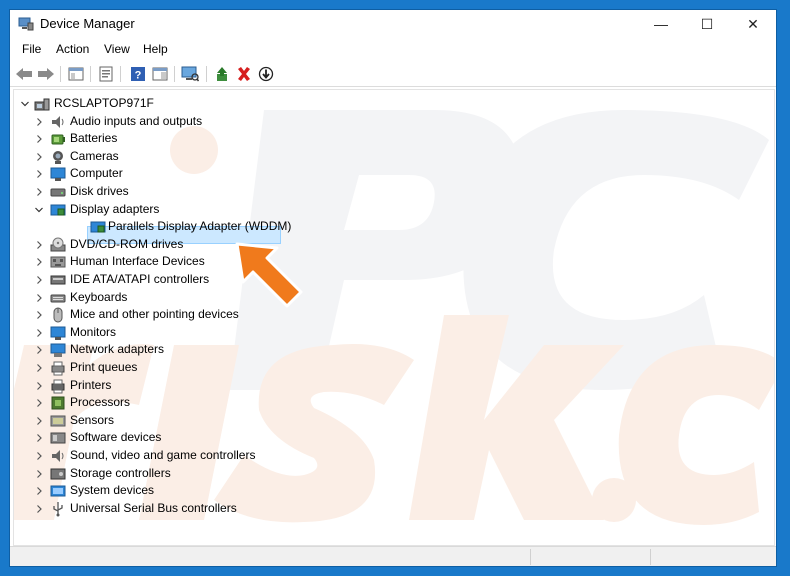 The width and height of the screenshot is (790, 576). I want to click on computer-icon, so click(58, 174).